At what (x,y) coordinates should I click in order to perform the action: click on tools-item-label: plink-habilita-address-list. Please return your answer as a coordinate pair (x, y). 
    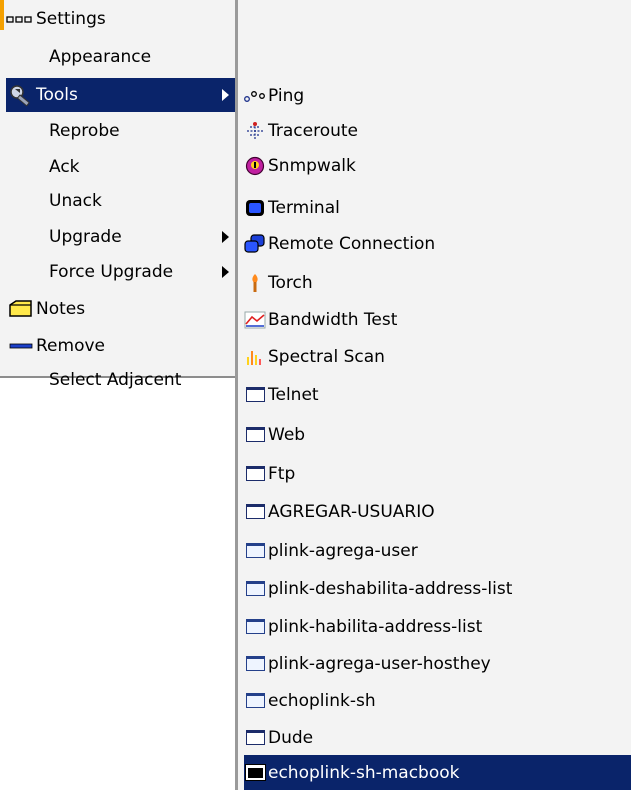
    Looking at the image, I should click on (375, 626).